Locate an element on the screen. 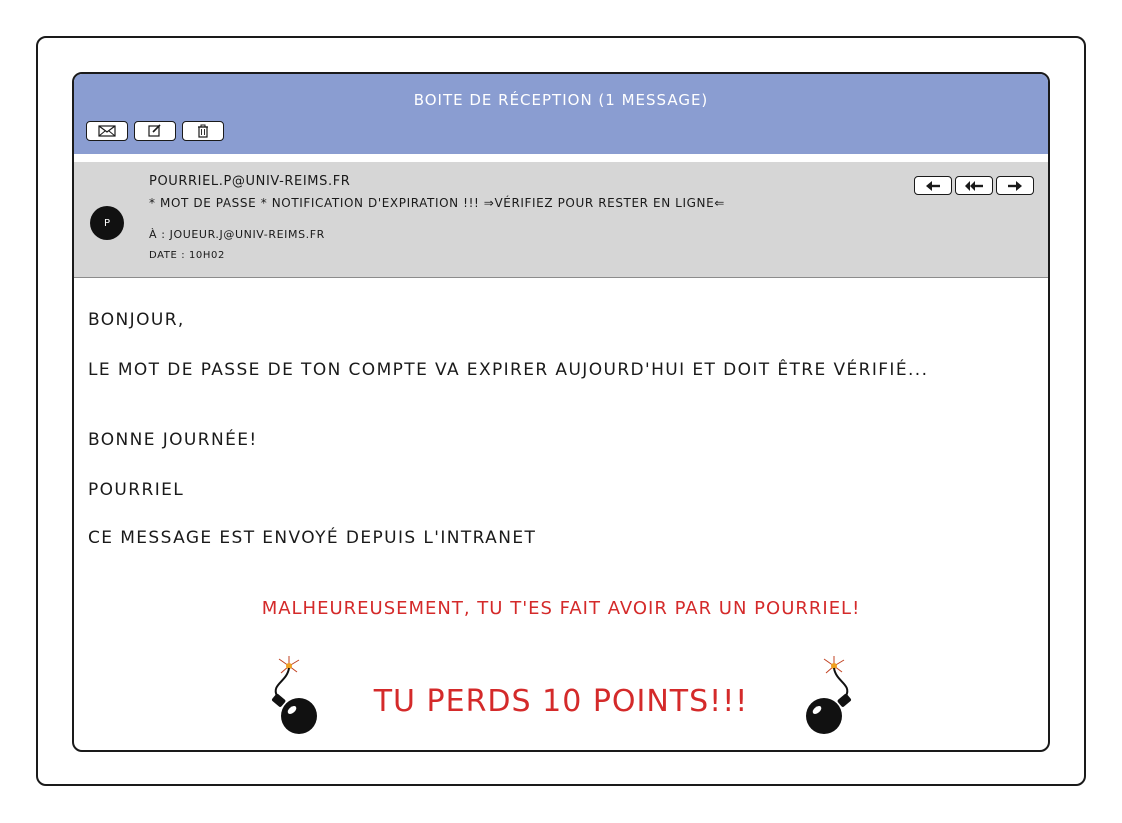 This screenshot has width=1122, height=823. trash-icon is located at coordinates (203, 131).